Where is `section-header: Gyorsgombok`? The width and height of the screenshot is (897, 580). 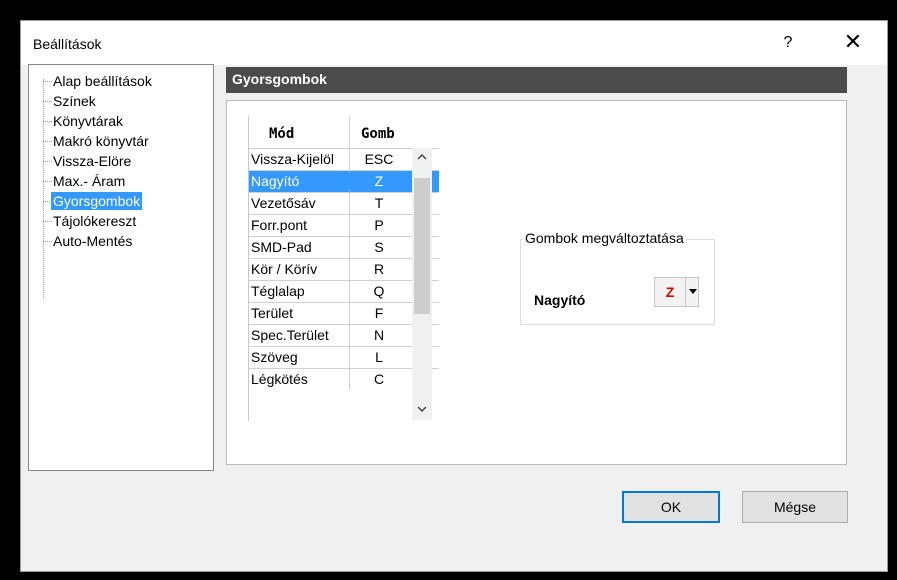
section-header: Gyorsgombok is located at coordinates (536, 80).